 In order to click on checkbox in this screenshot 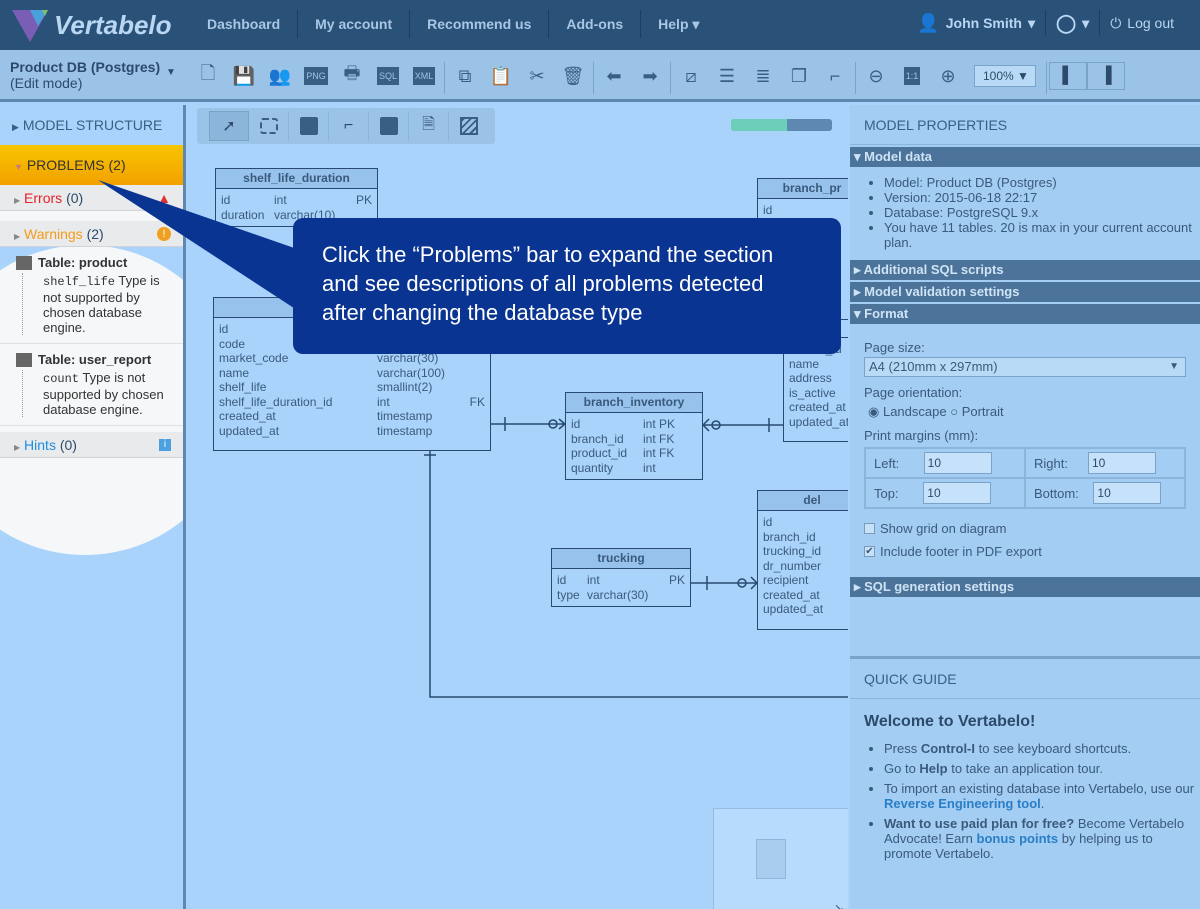, I will do `click(869, 528)`.